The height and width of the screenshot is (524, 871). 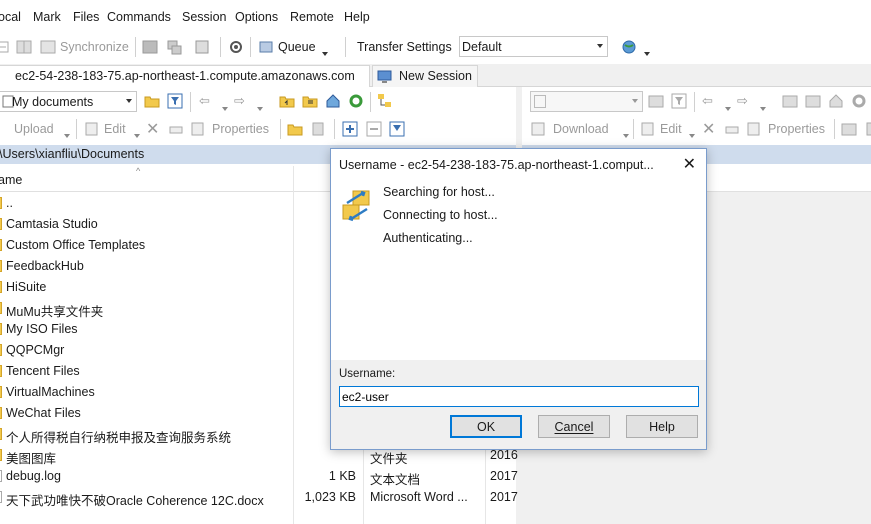 What do you see at coordinates (202, 47) in the screenshot?
I see `find-files-icon` at bounding box center [202, 47].